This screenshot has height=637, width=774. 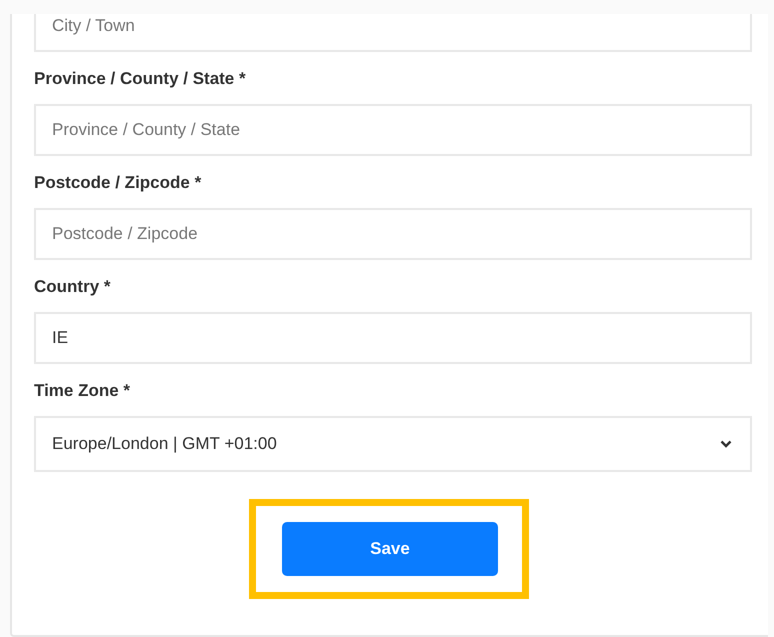 What do you see at coordinates (118, 183) in the screenshot?
I see `field-label: Postcode / Zipcode *` at bounding box center [118, 183].